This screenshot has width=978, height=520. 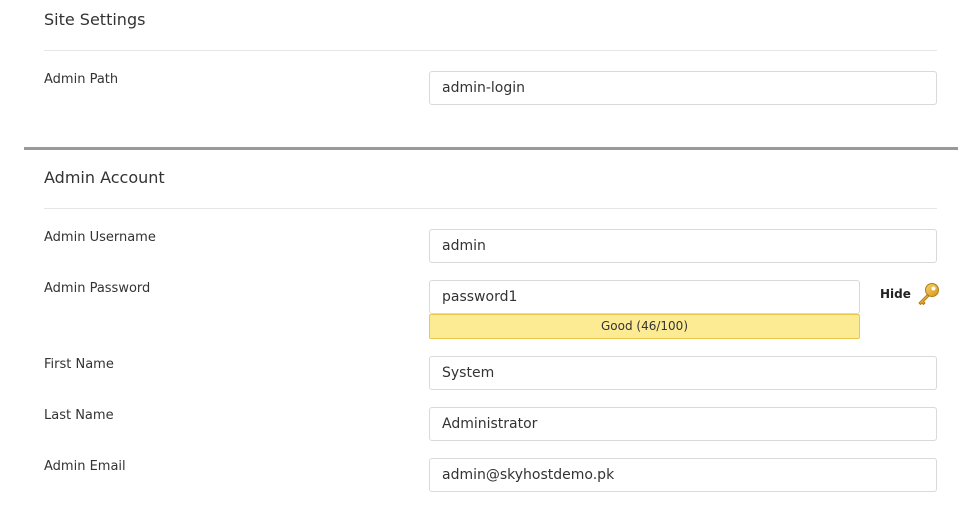 I want to click on admin-path-label: Admin Path, so click(x=81, y=79).